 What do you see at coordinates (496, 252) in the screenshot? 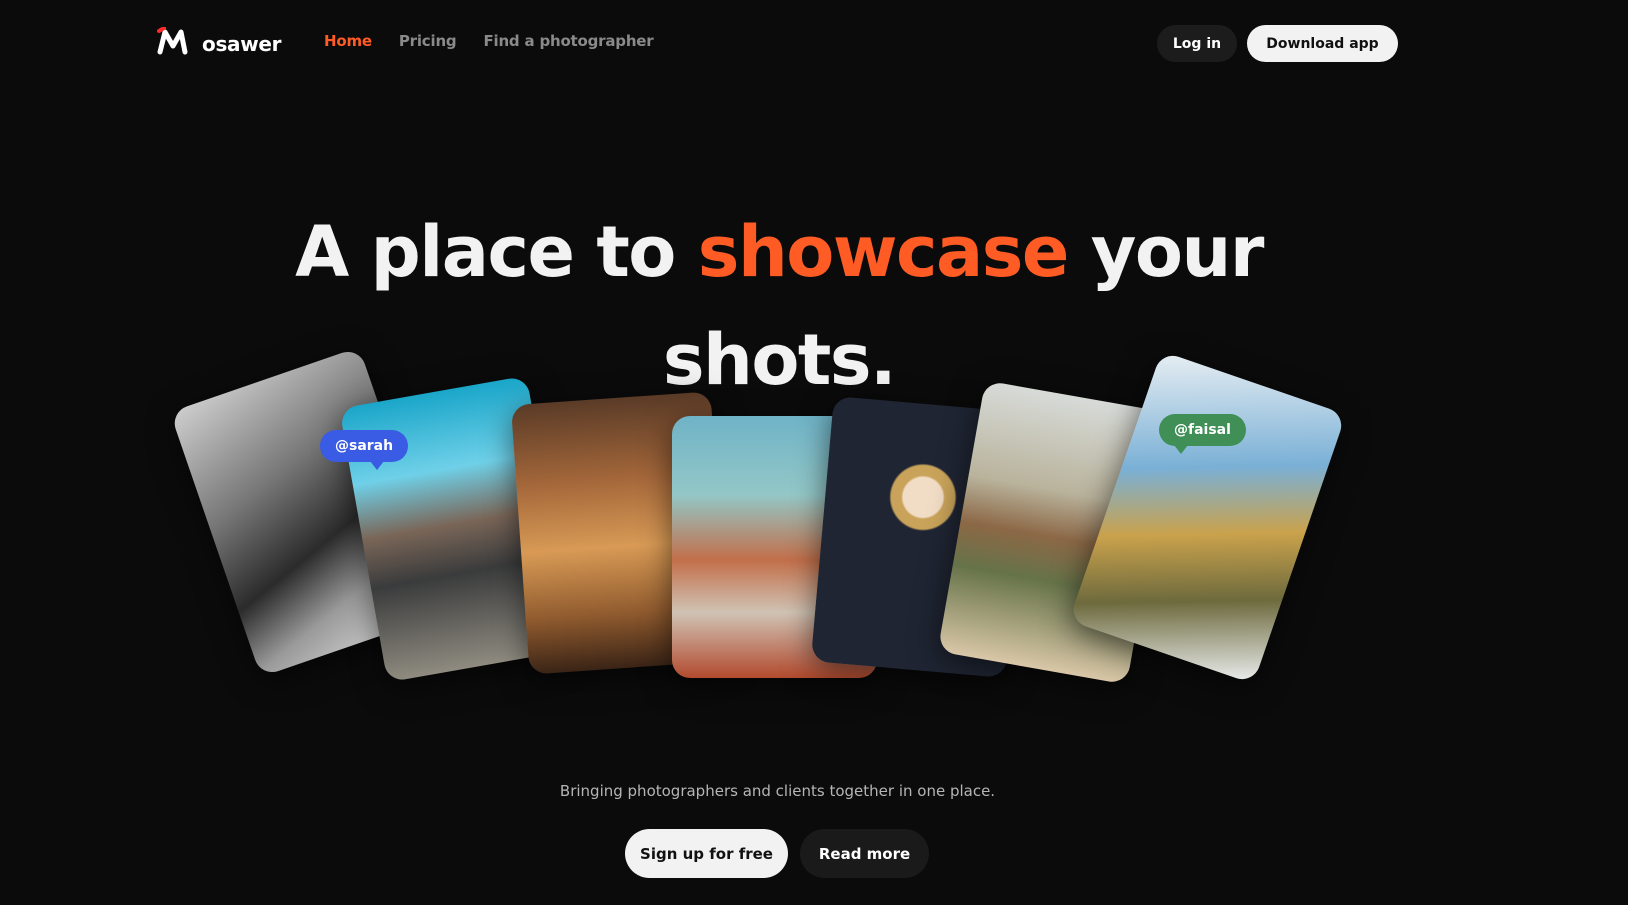
I see `hero-title-part1: A place to` at bounding box center [496, 252].